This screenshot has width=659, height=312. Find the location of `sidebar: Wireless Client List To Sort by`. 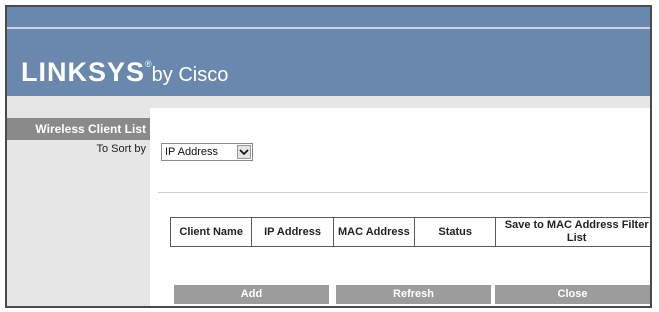

sidebar: Wireless Client List To Sort by is located at coordinates (78, 201).